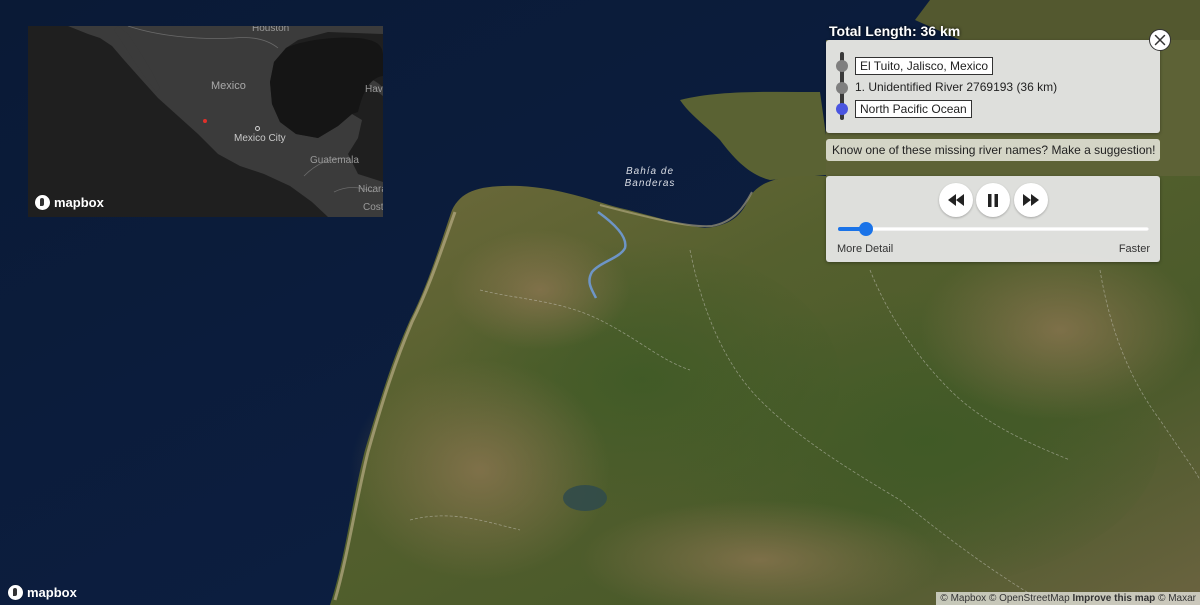 This screenshot has width=1200, height=605. I want to click on inset-label-nicaragua: Nicara, so click(370, 189).